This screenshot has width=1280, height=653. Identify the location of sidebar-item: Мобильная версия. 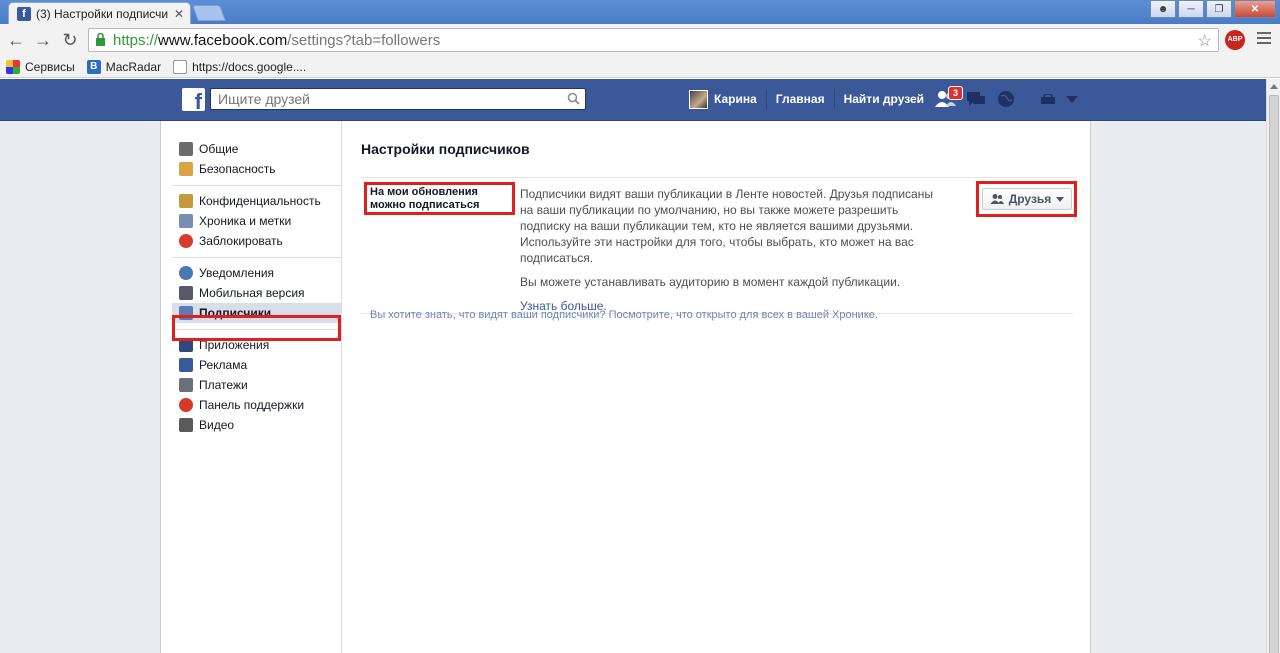
(257, 293).